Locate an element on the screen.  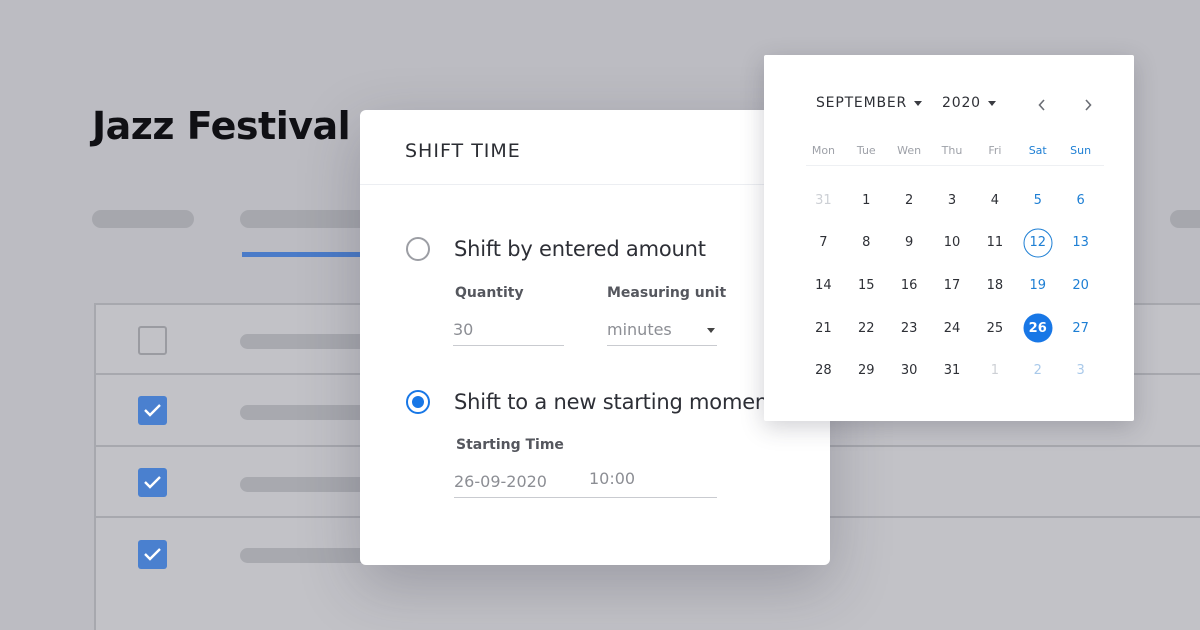
measuring-unit-label: Measuring unit is located at coordinates (667, 293).